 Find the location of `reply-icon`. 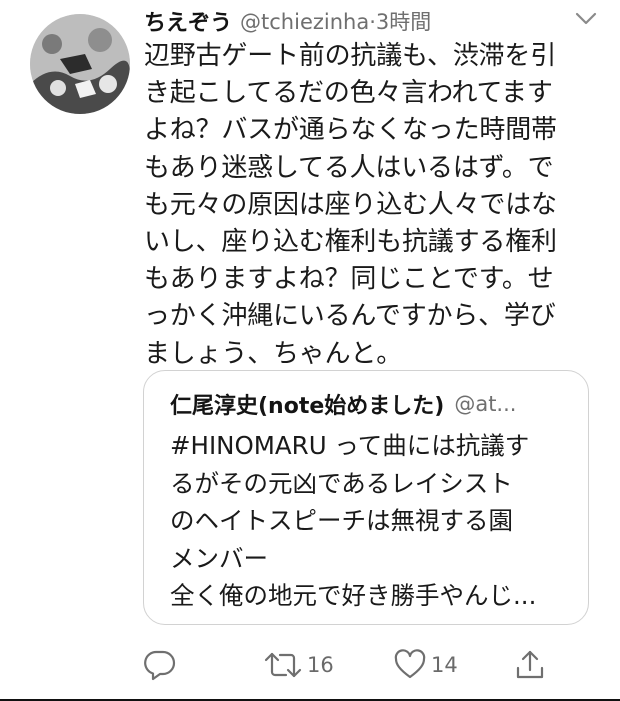

reply-icon is located at coordinates (160, 665).